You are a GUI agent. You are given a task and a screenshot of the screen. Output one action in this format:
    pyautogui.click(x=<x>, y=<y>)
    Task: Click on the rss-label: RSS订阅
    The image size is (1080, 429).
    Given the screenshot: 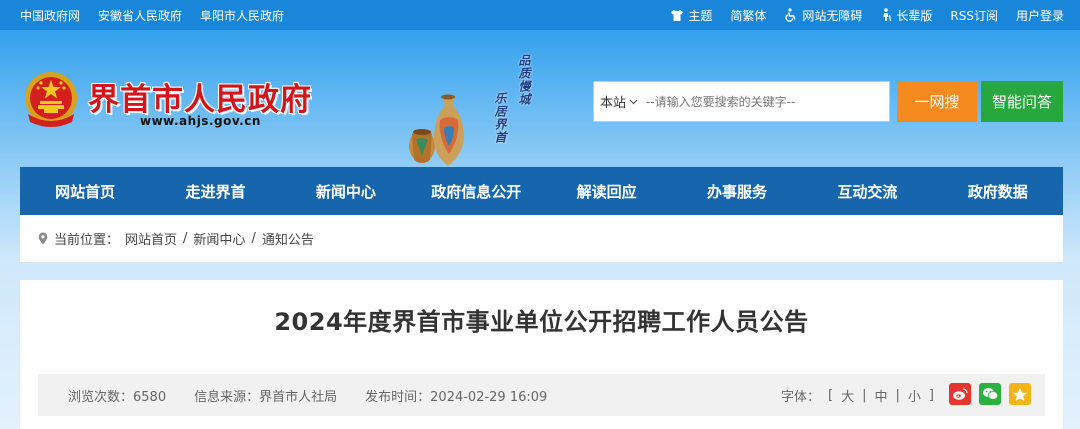 What is the action you would take?
    pyautogui.click(x=974, y=15)
    